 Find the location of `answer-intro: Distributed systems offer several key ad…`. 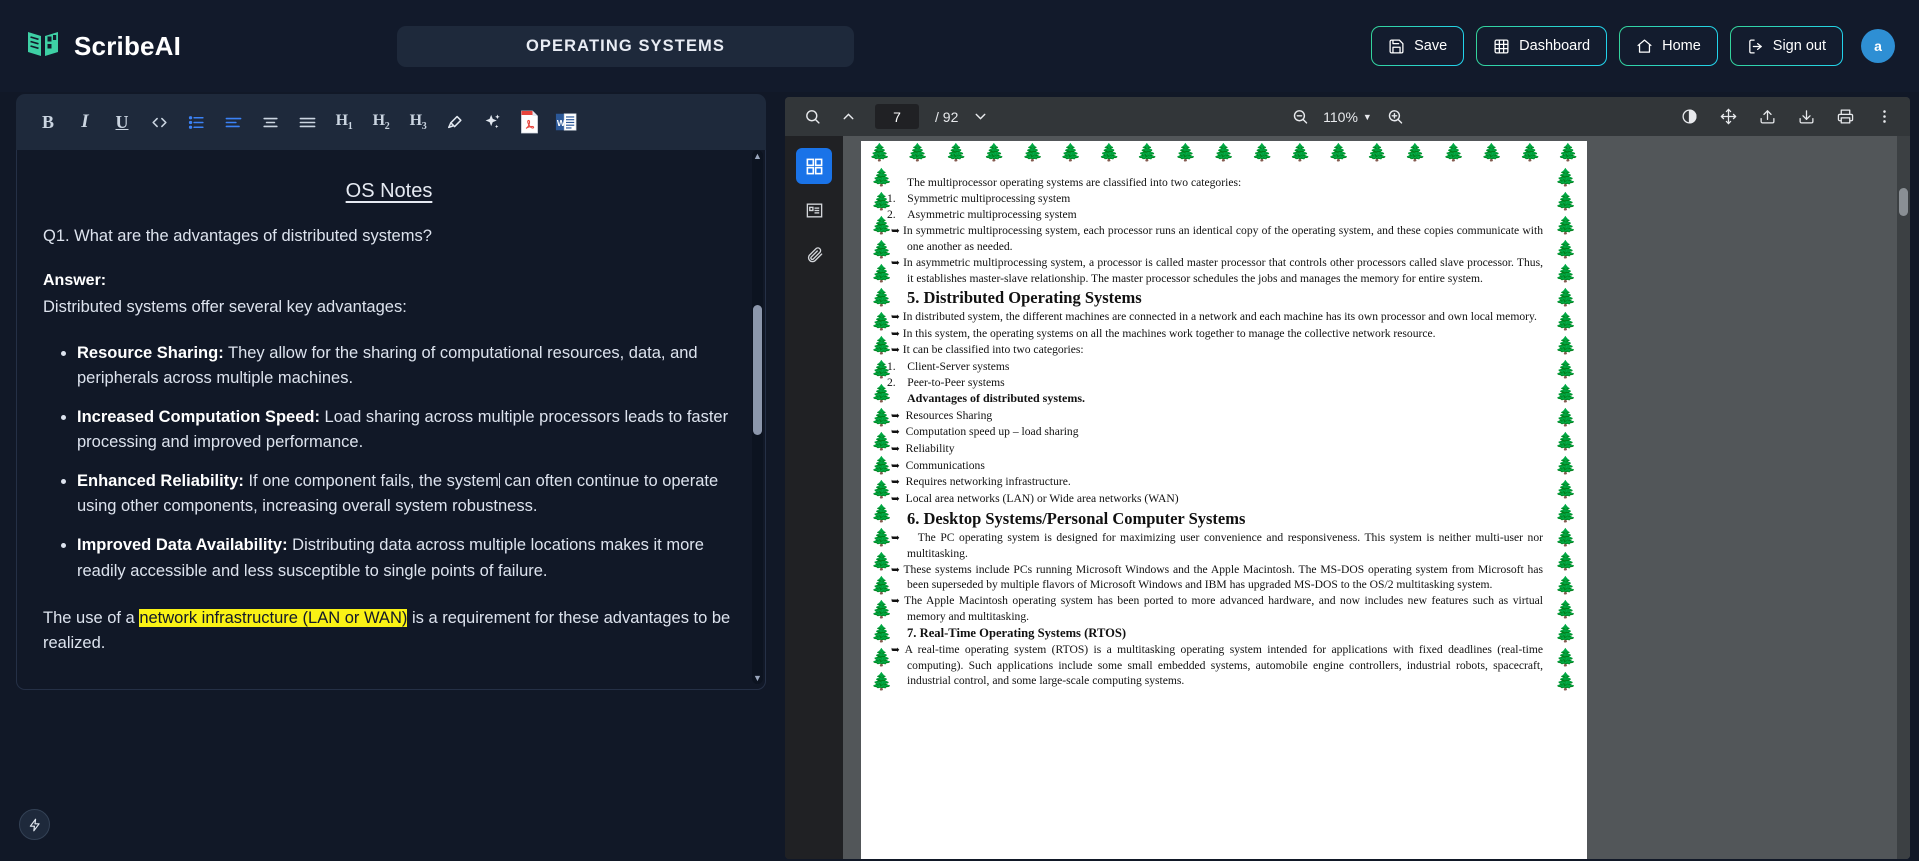

answer-intro: Distributed systems offer several key ad… is located at coordinates (225, 307).